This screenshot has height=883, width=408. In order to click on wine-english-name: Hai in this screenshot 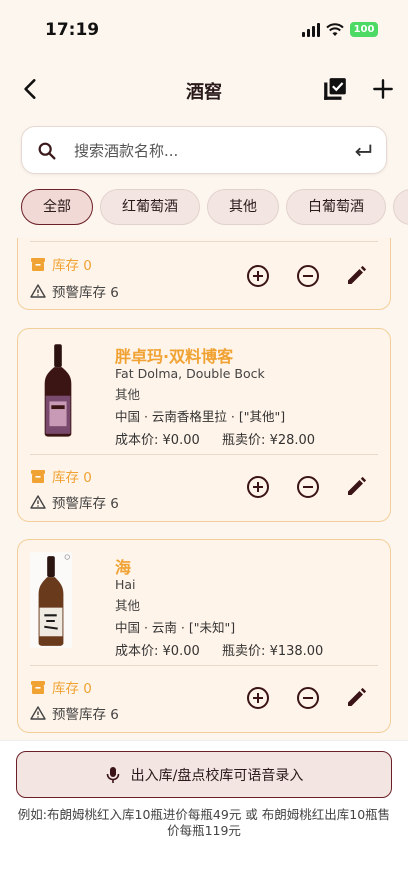, I will do `click(125, 584)`.